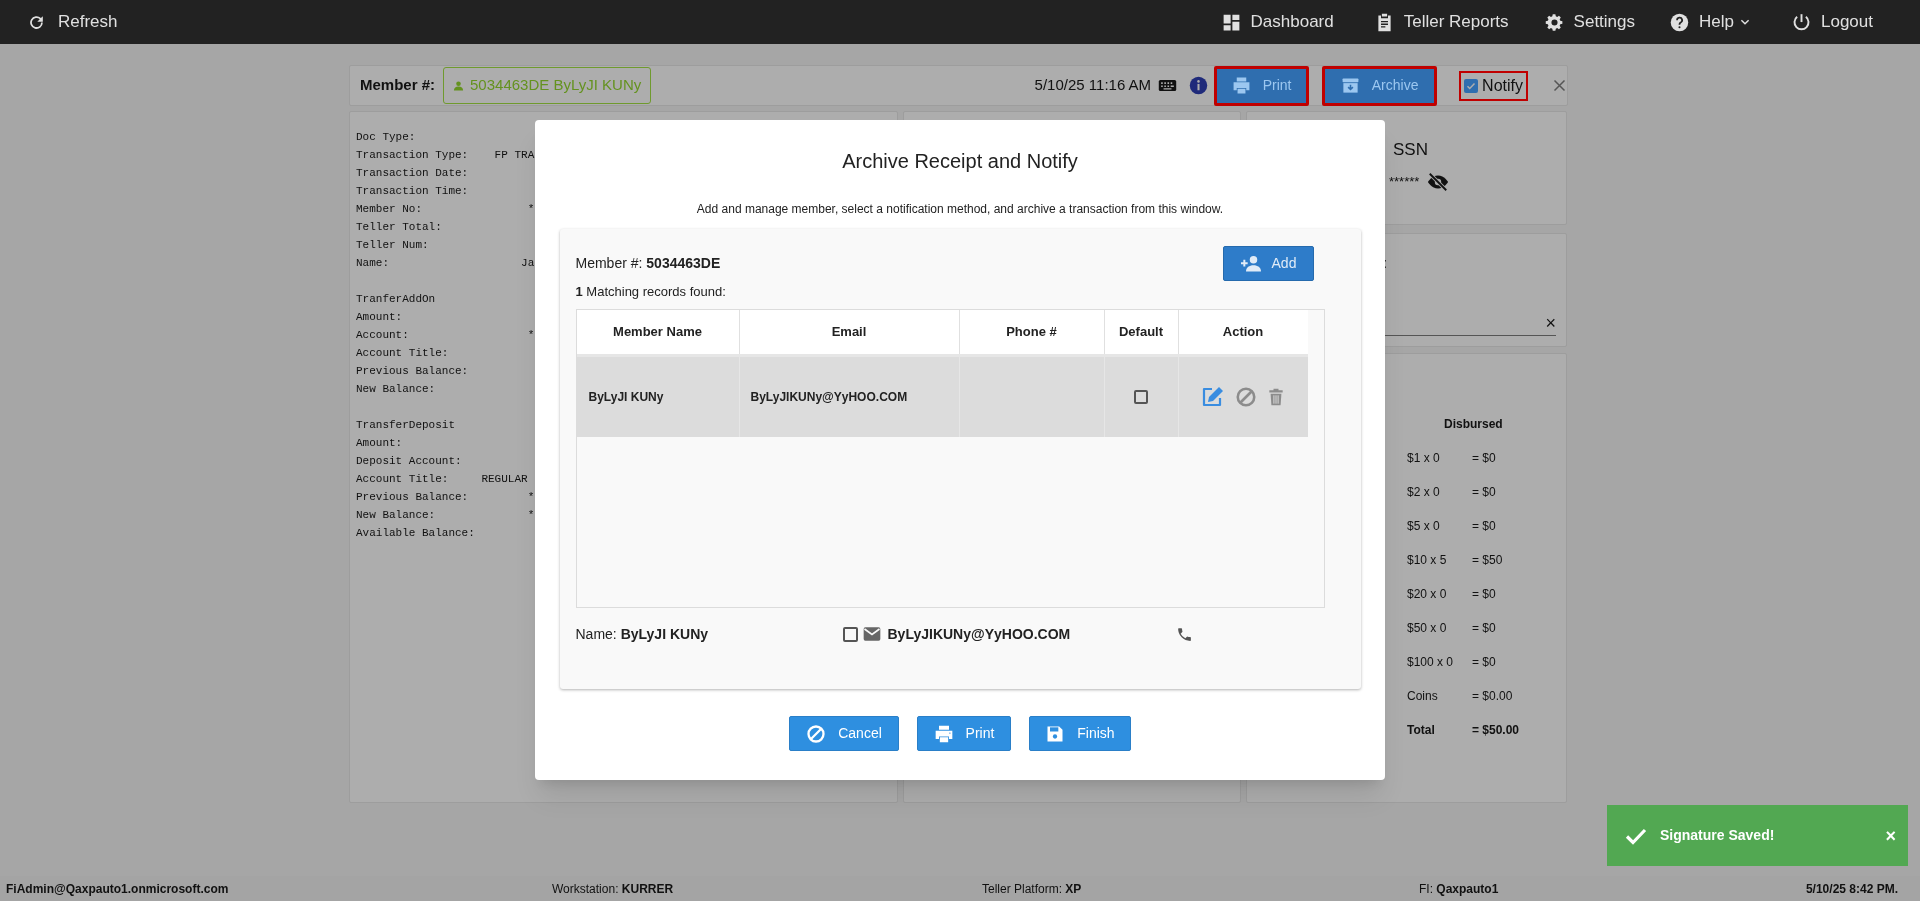 This screenshot has width=1920, height=901. Describe the element at coordinates (871, 634) in the screenshot. I see `mail-icon` at that location.